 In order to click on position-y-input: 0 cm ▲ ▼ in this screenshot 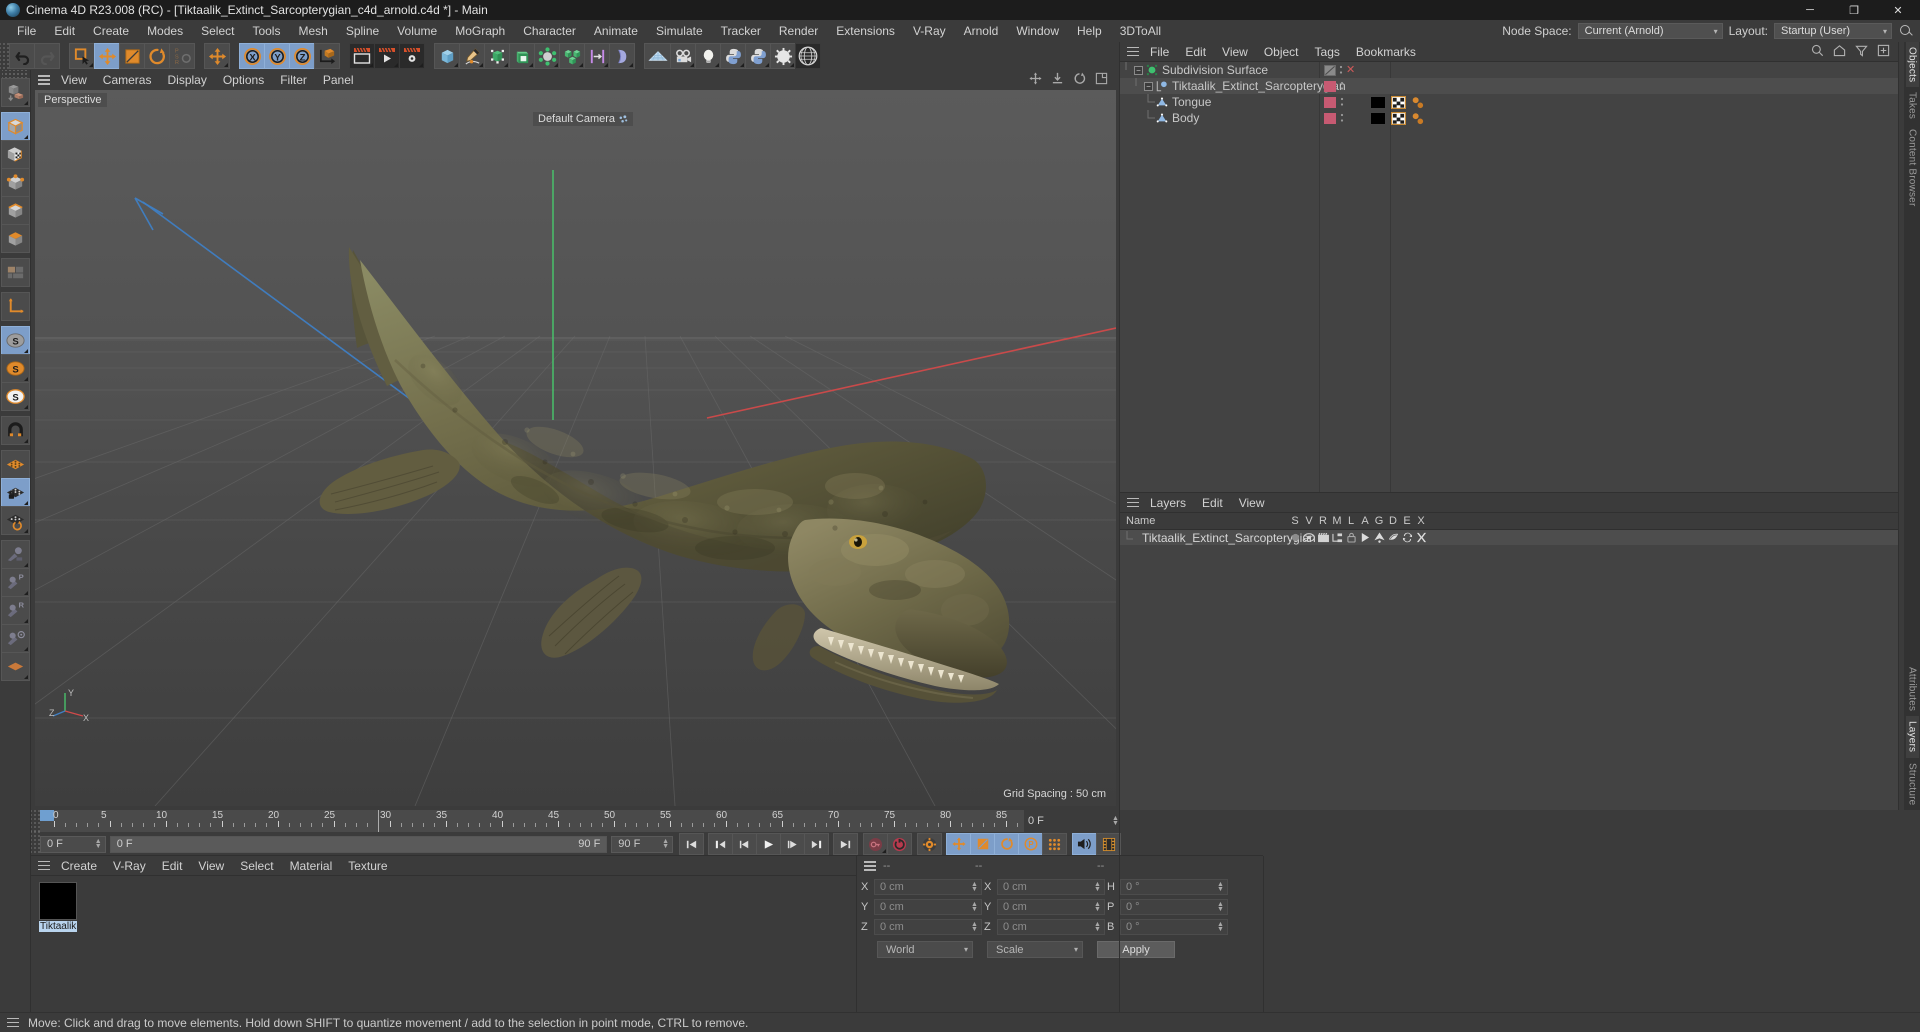, I will do `click(928, 907)`.